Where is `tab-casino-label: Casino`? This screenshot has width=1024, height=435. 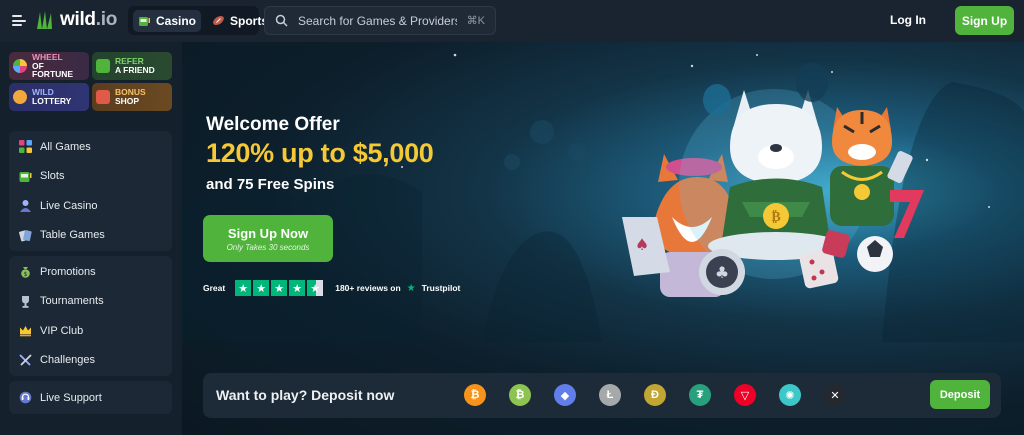 tab-casino-label: Casino is located at coordinates (176, 20).